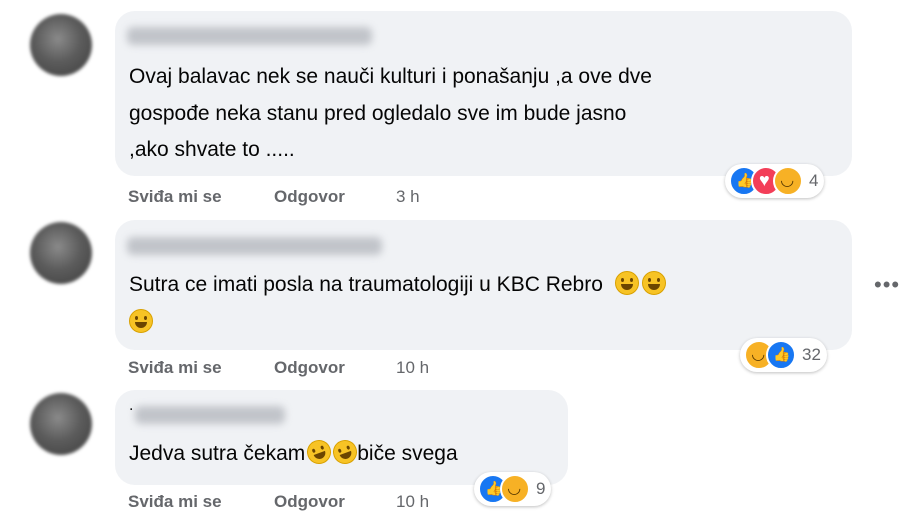 Image resolution: width=923 pixels, height=518 pixels. I want to click on like-icon, so click(781, 355).